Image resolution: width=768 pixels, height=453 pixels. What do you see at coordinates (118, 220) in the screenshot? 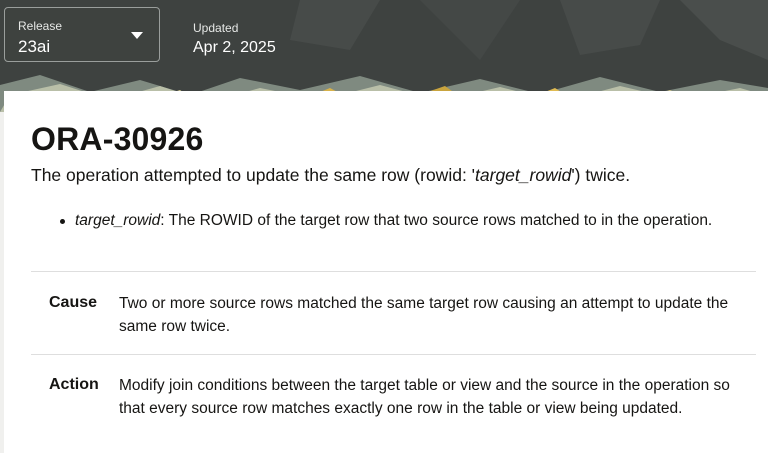
I see `parameter-name: target_rowid` at bounding box center [118, 220].